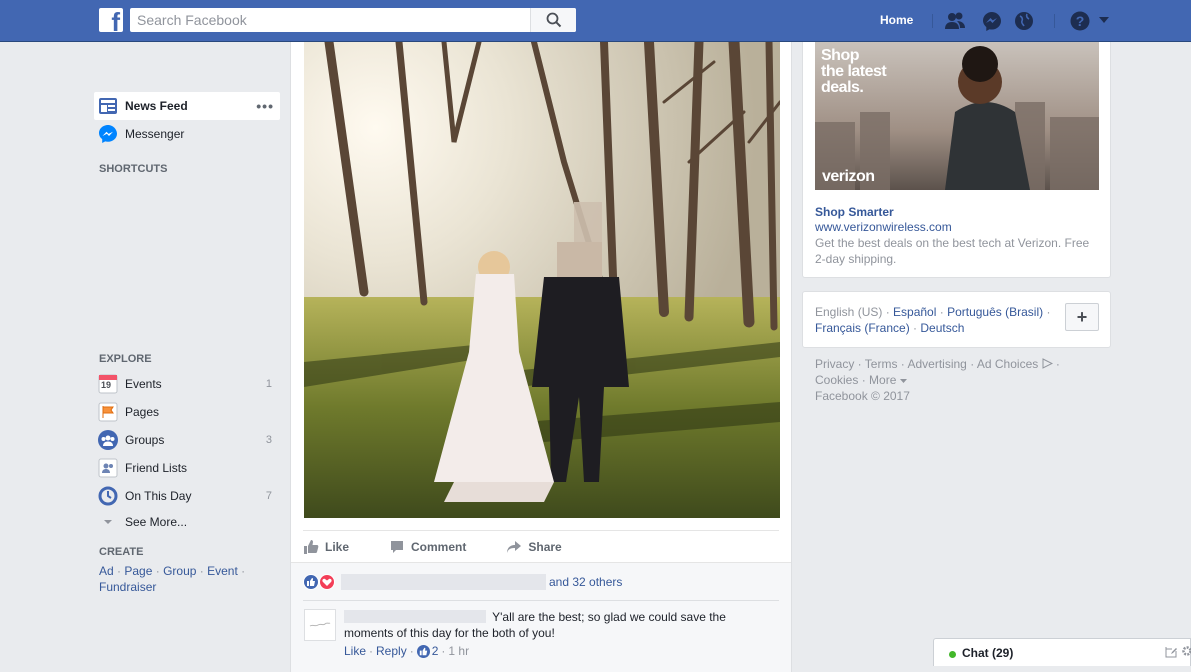  I want to click on language-link-pt: Português (Brasil), so click(995, 312).